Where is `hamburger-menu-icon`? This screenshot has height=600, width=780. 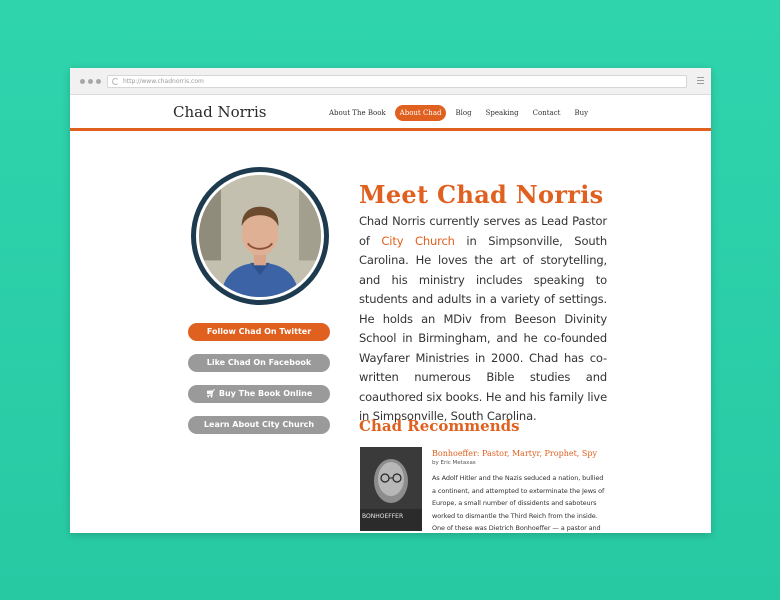 hamburger-menu-icon is located at coordinates (700, 81).